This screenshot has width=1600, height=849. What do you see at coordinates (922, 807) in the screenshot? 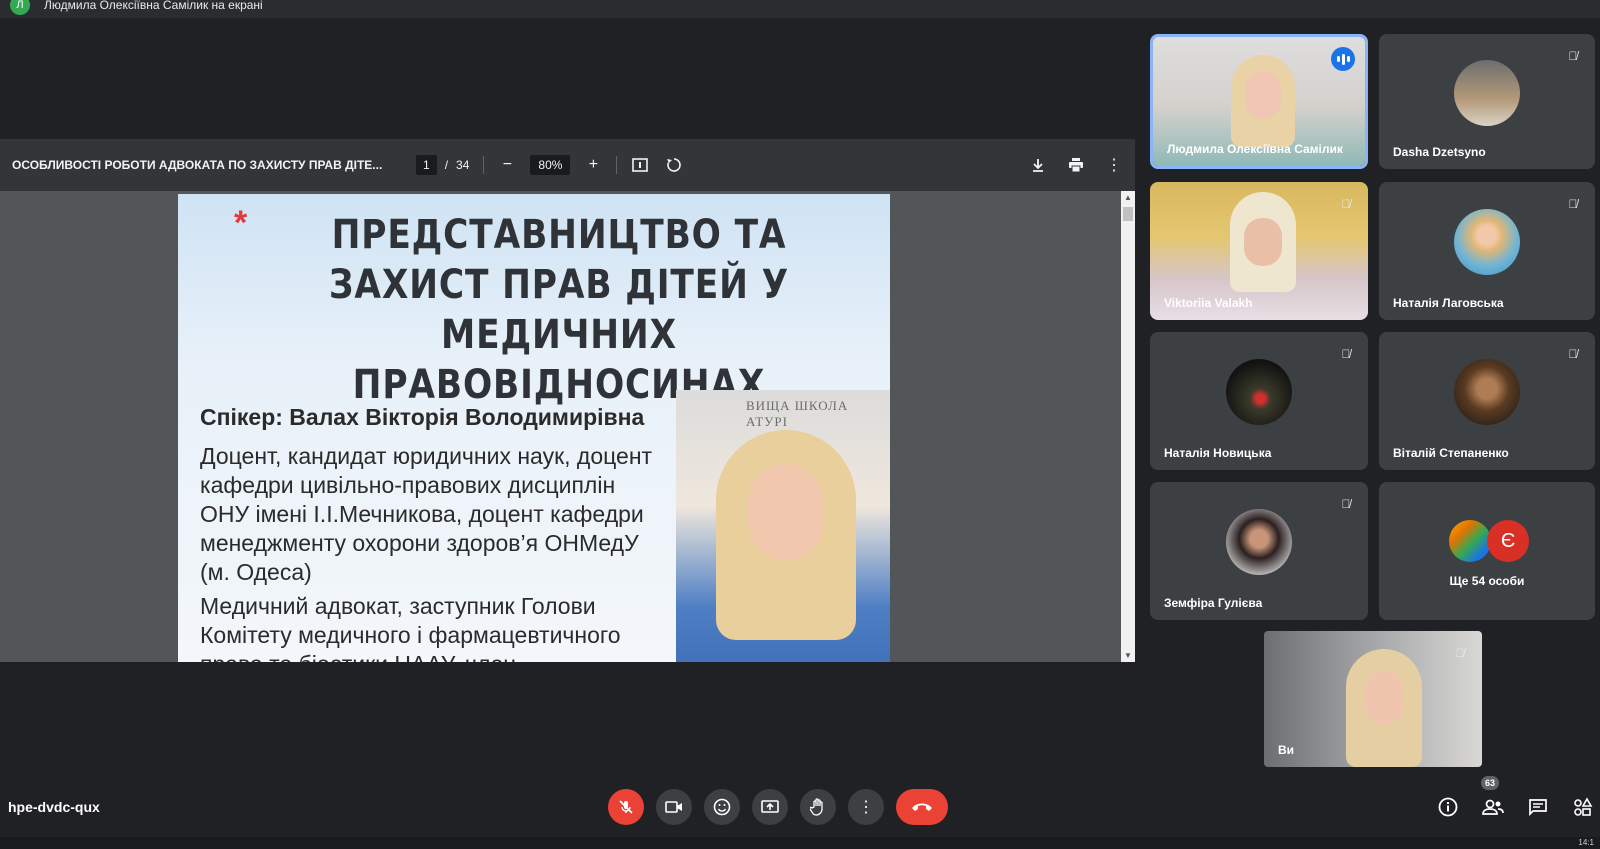
I see `leave-call-button` at bounding box center [922, 807].